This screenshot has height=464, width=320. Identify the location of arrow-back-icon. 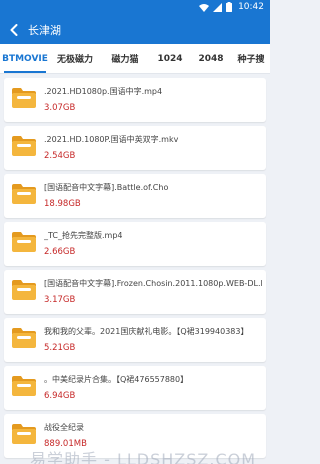
(14, 30).